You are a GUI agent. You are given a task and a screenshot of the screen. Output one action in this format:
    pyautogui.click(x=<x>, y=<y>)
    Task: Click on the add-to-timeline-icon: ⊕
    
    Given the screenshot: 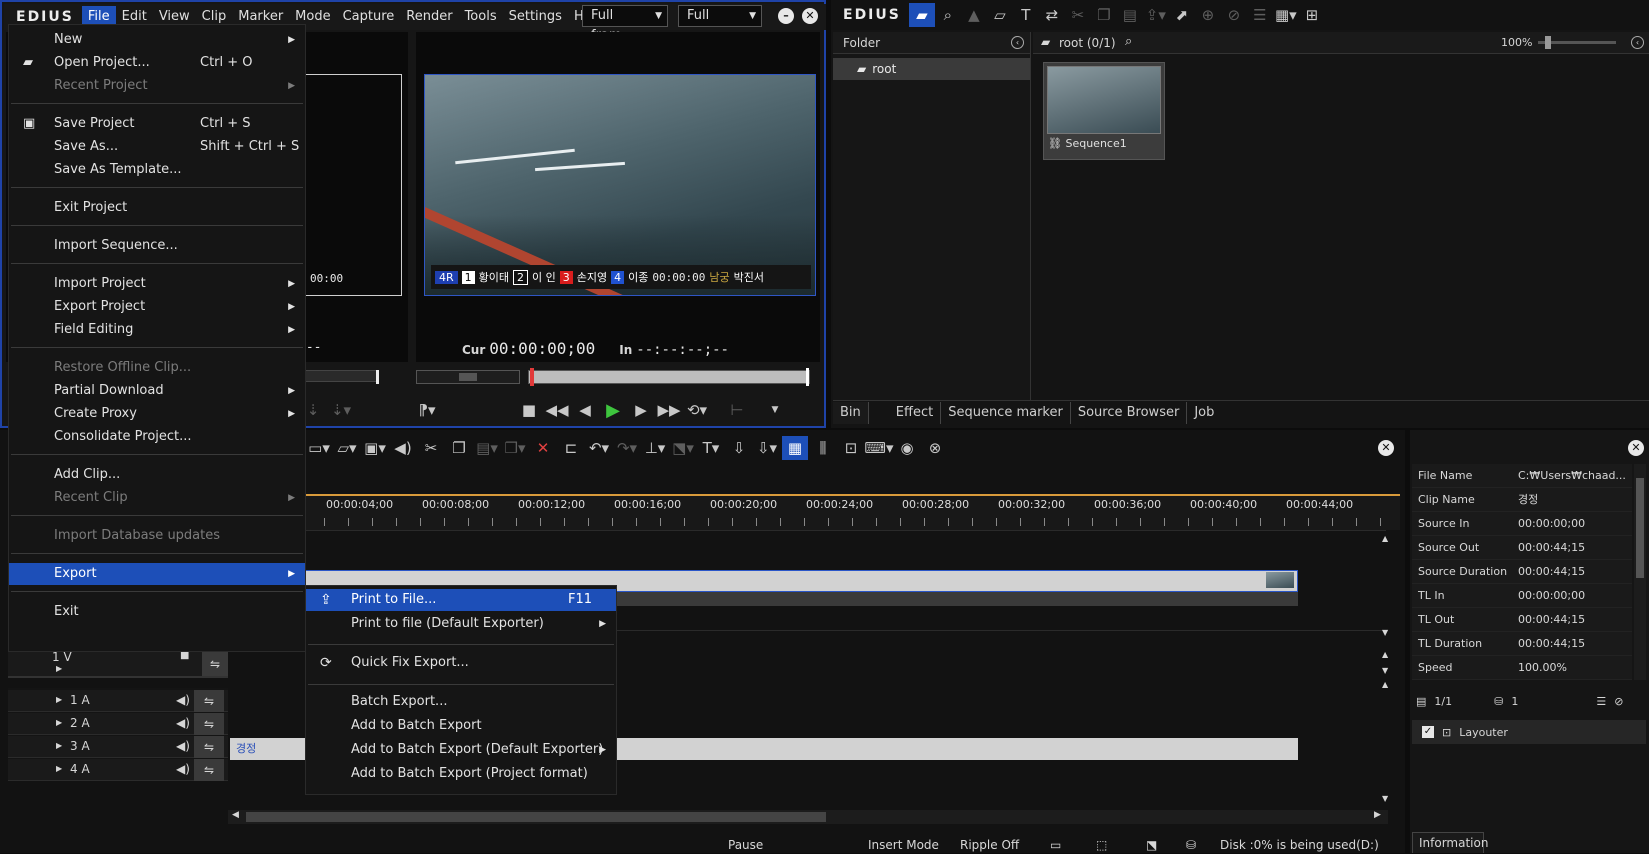 What is the action you would take?
    pyautogui.click(x=1208, y=15)
    